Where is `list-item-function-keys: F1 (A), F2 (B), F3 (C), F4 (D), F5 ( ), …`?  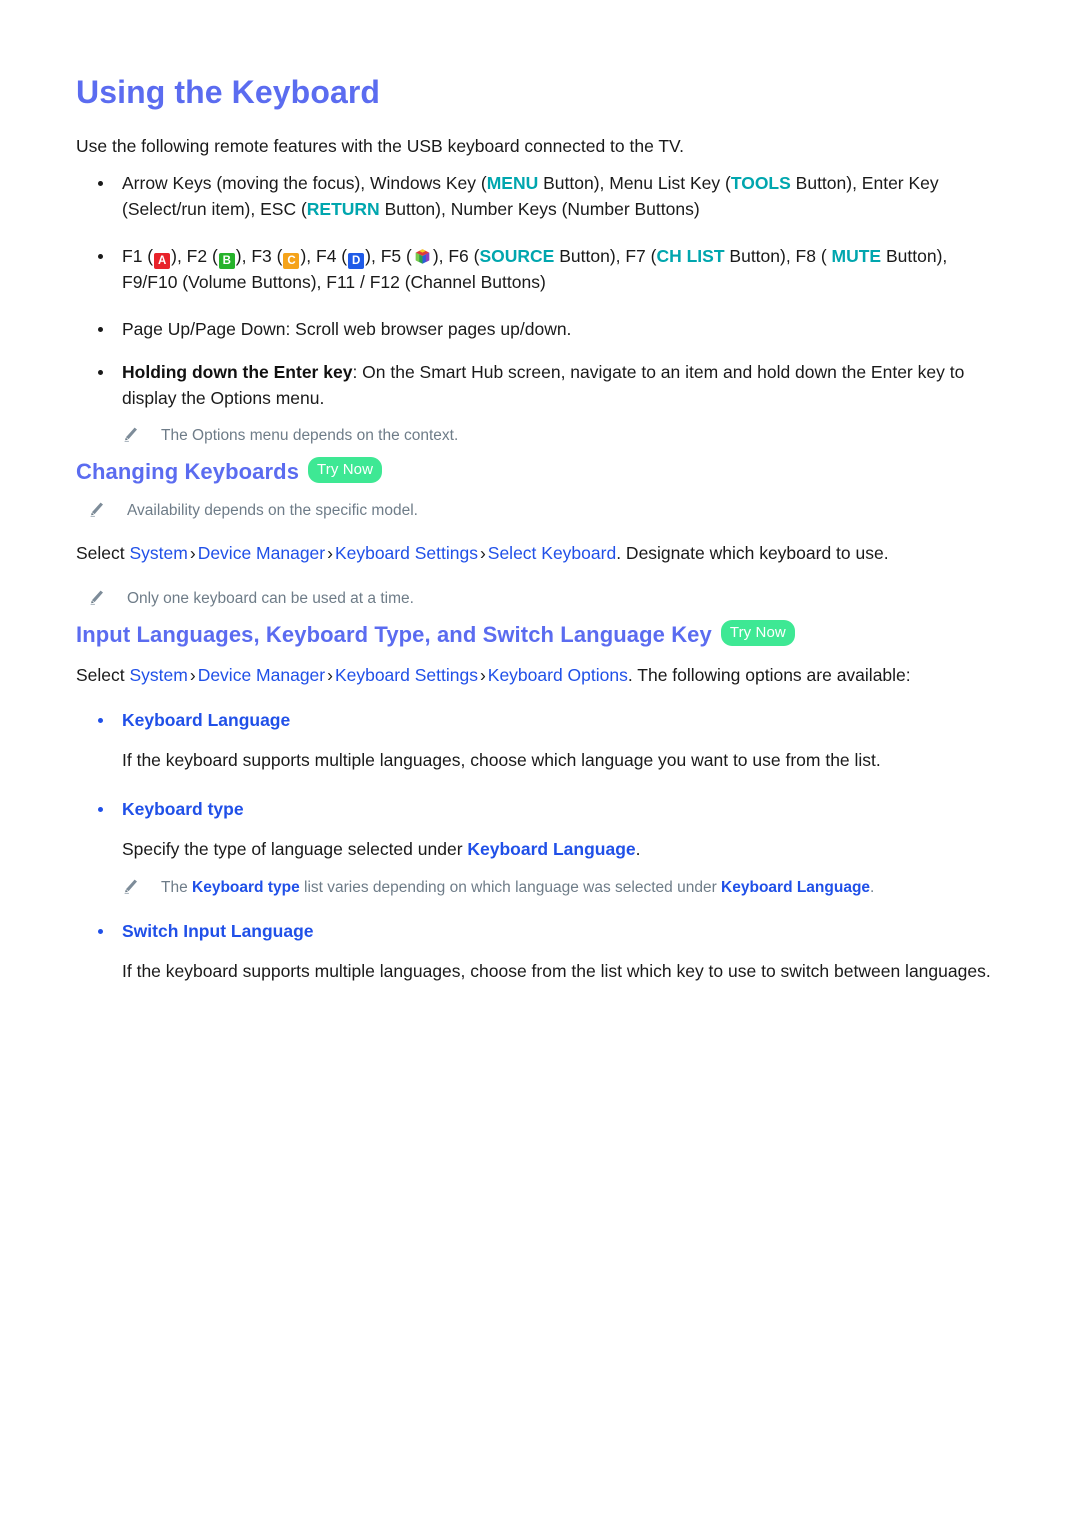 list-item-function-keys: F1 (A), F2 (B), F3 (C), F4 (D), F5 ( ), … is located at coordinates (540, 269).